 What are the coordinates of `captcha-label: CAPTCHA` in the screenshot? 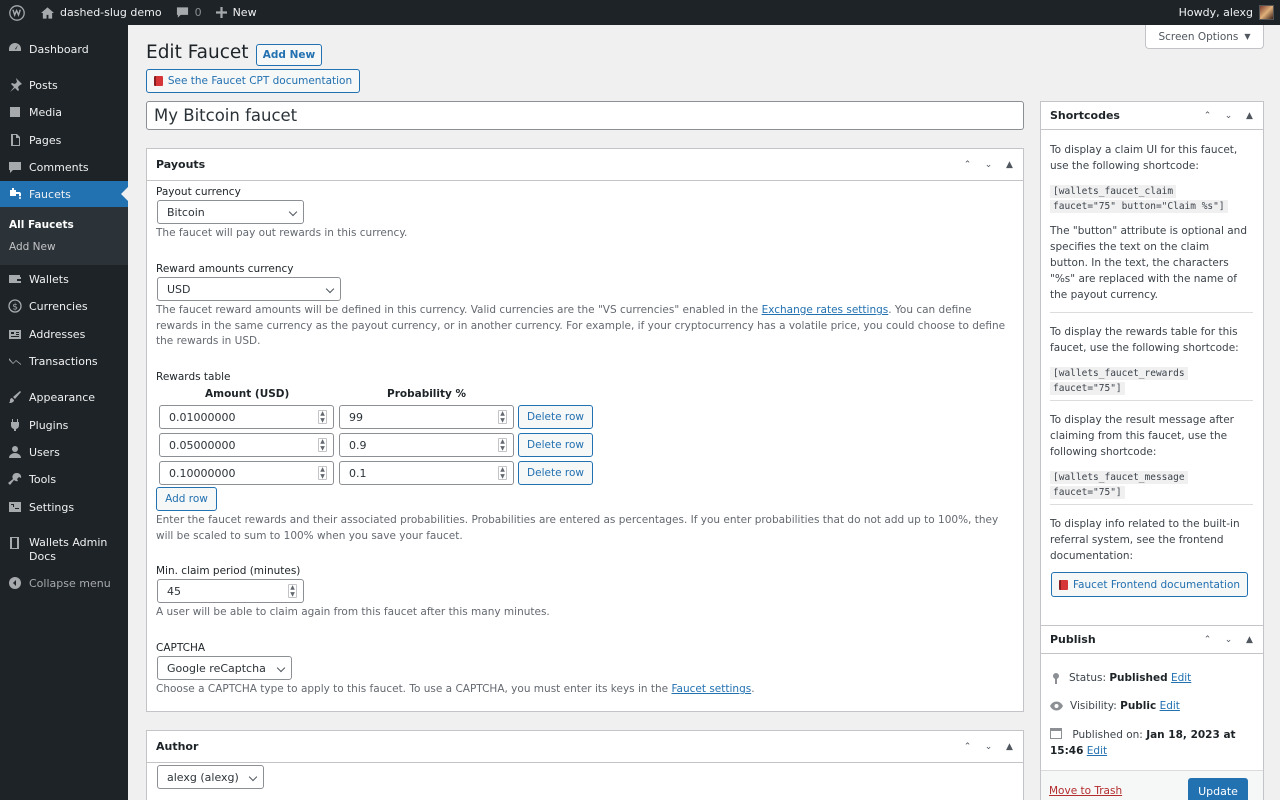 It's located at (181, 648).